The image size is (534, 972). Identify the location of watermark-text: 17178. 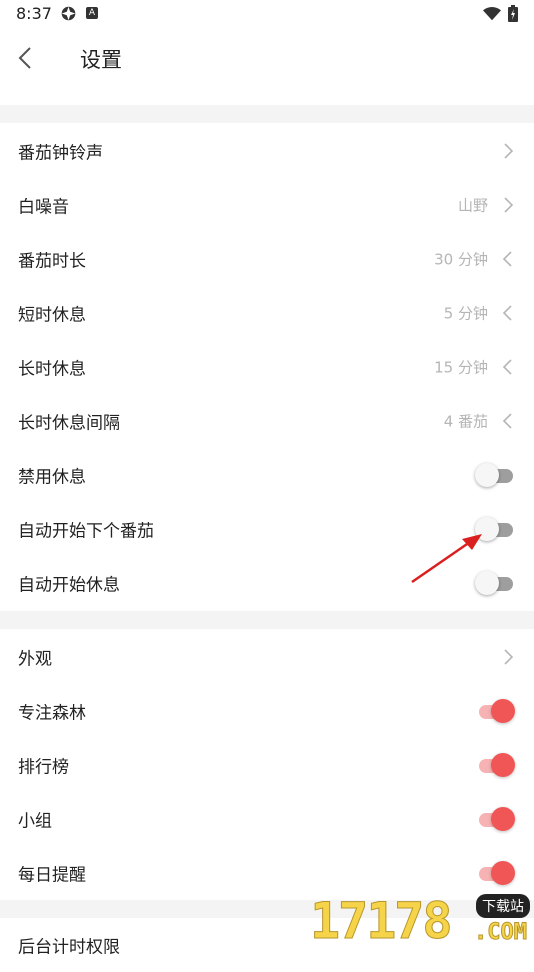
(382, 921).